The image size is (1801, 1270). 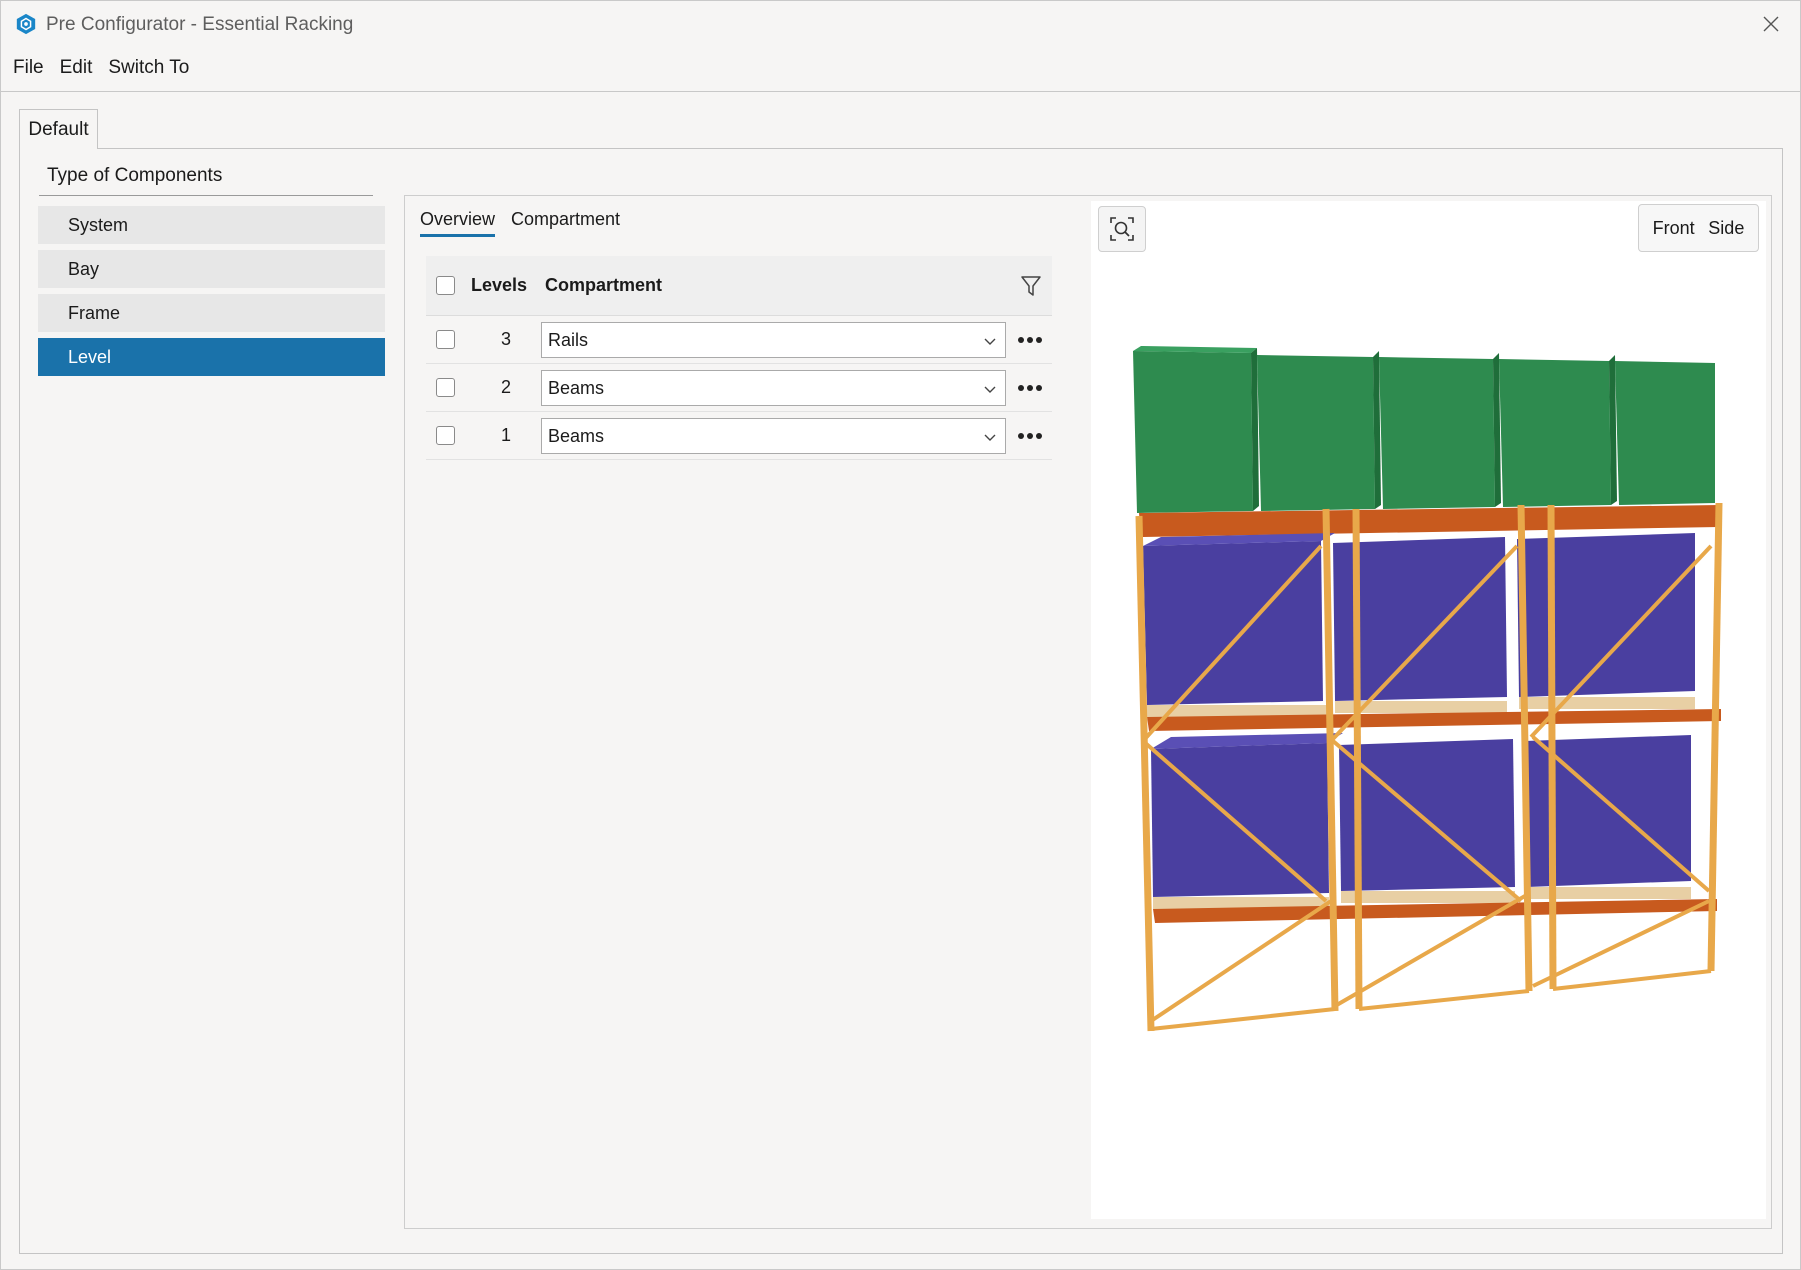 What do you see at coordinates (505, 435) in the screenshot?
I see `level-number: 1` at bounding box center [505, 435].